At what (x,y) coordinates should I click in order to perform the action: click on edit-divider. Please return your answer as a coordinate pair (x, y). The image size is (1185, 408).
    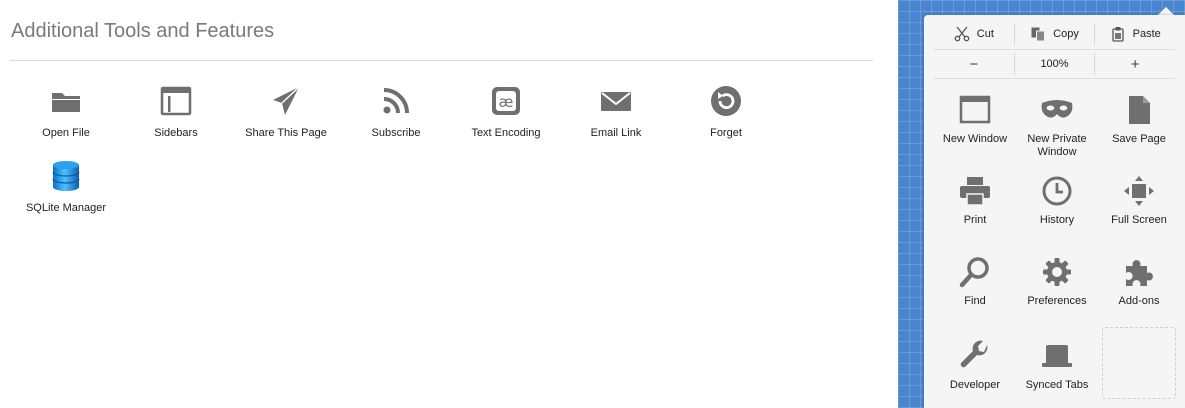
    Looking at the image, I should click on (1054, 49).